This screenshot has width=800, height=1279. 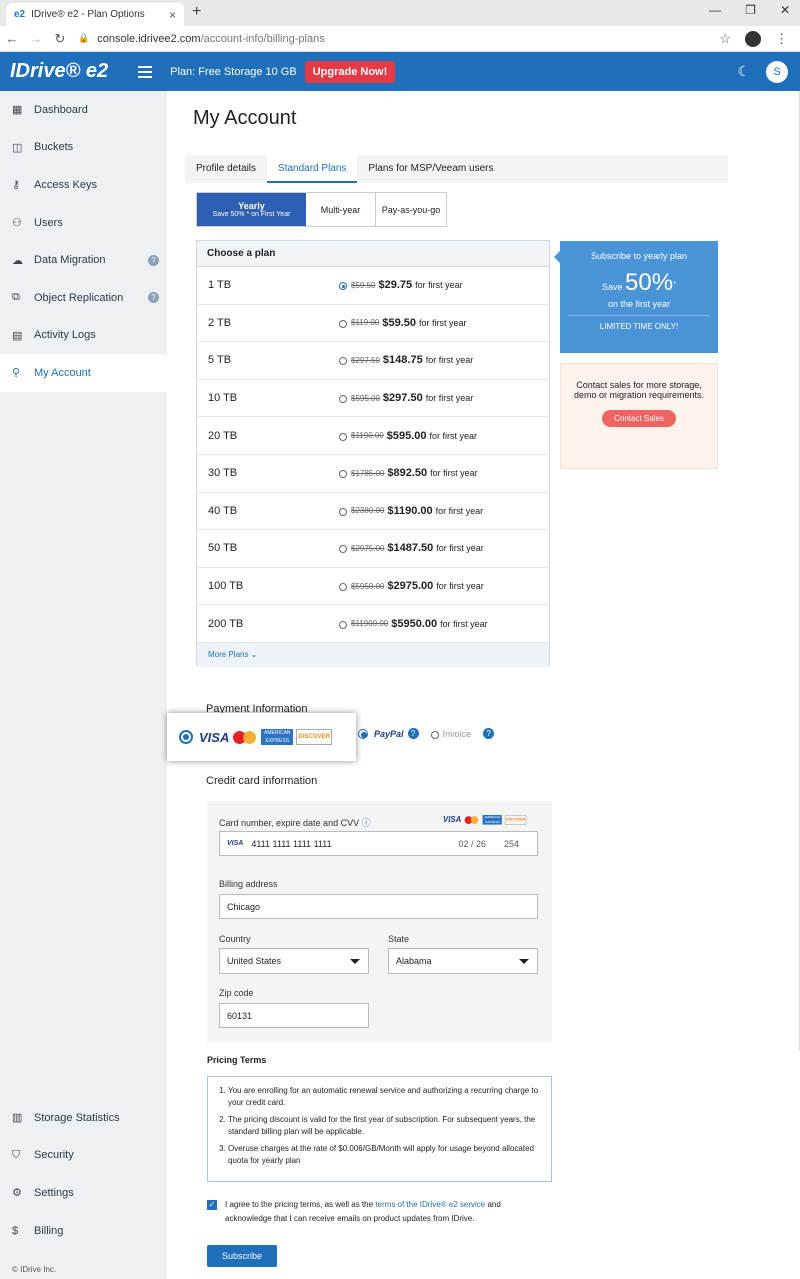 What do you see at coordinates (83, 223) in the screenshot?
I see `sidebar-item-users: ⚇ Users` at bounding box center [83, 223].